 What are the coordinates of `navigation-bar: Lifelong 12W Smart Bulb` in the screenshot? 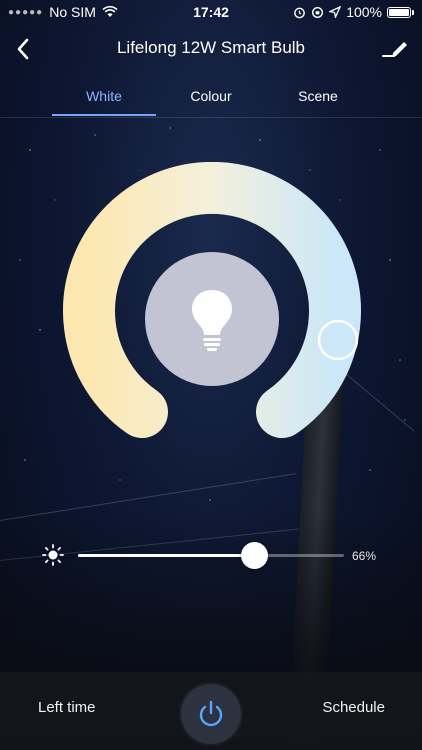 It's located at (211, 48).